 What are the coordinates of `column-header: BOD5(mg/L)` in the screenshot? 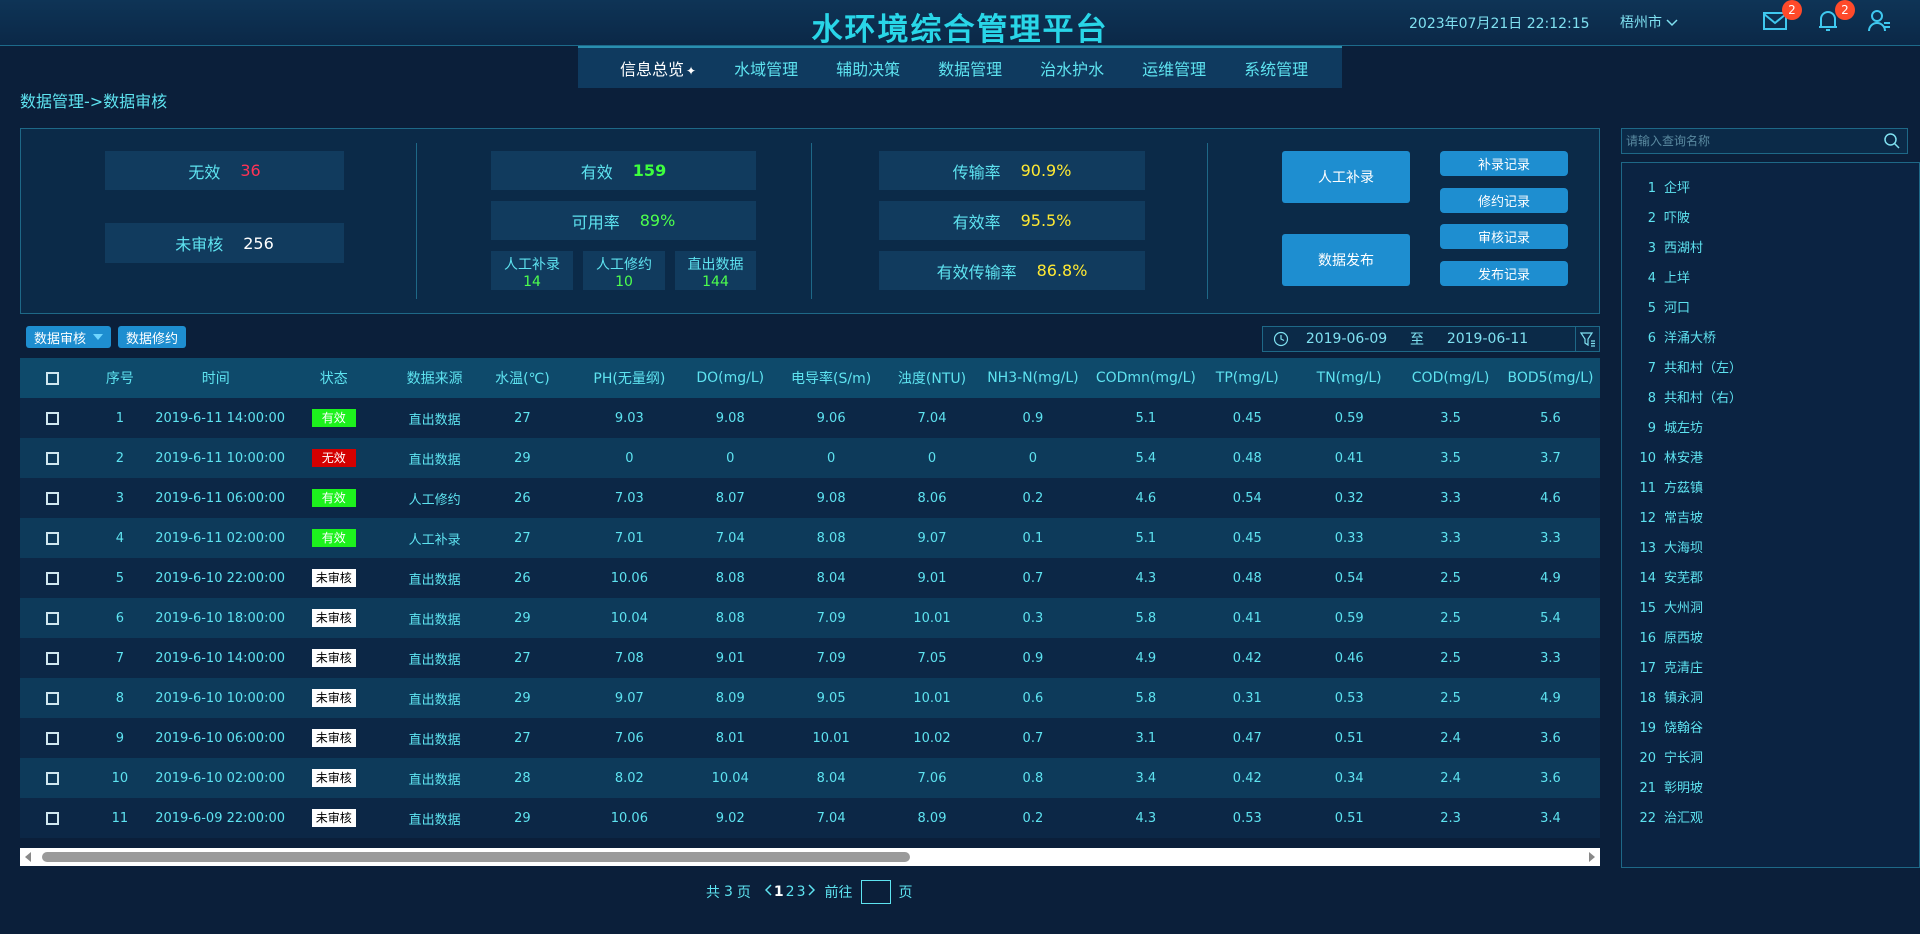 It's located at (1550, 378).